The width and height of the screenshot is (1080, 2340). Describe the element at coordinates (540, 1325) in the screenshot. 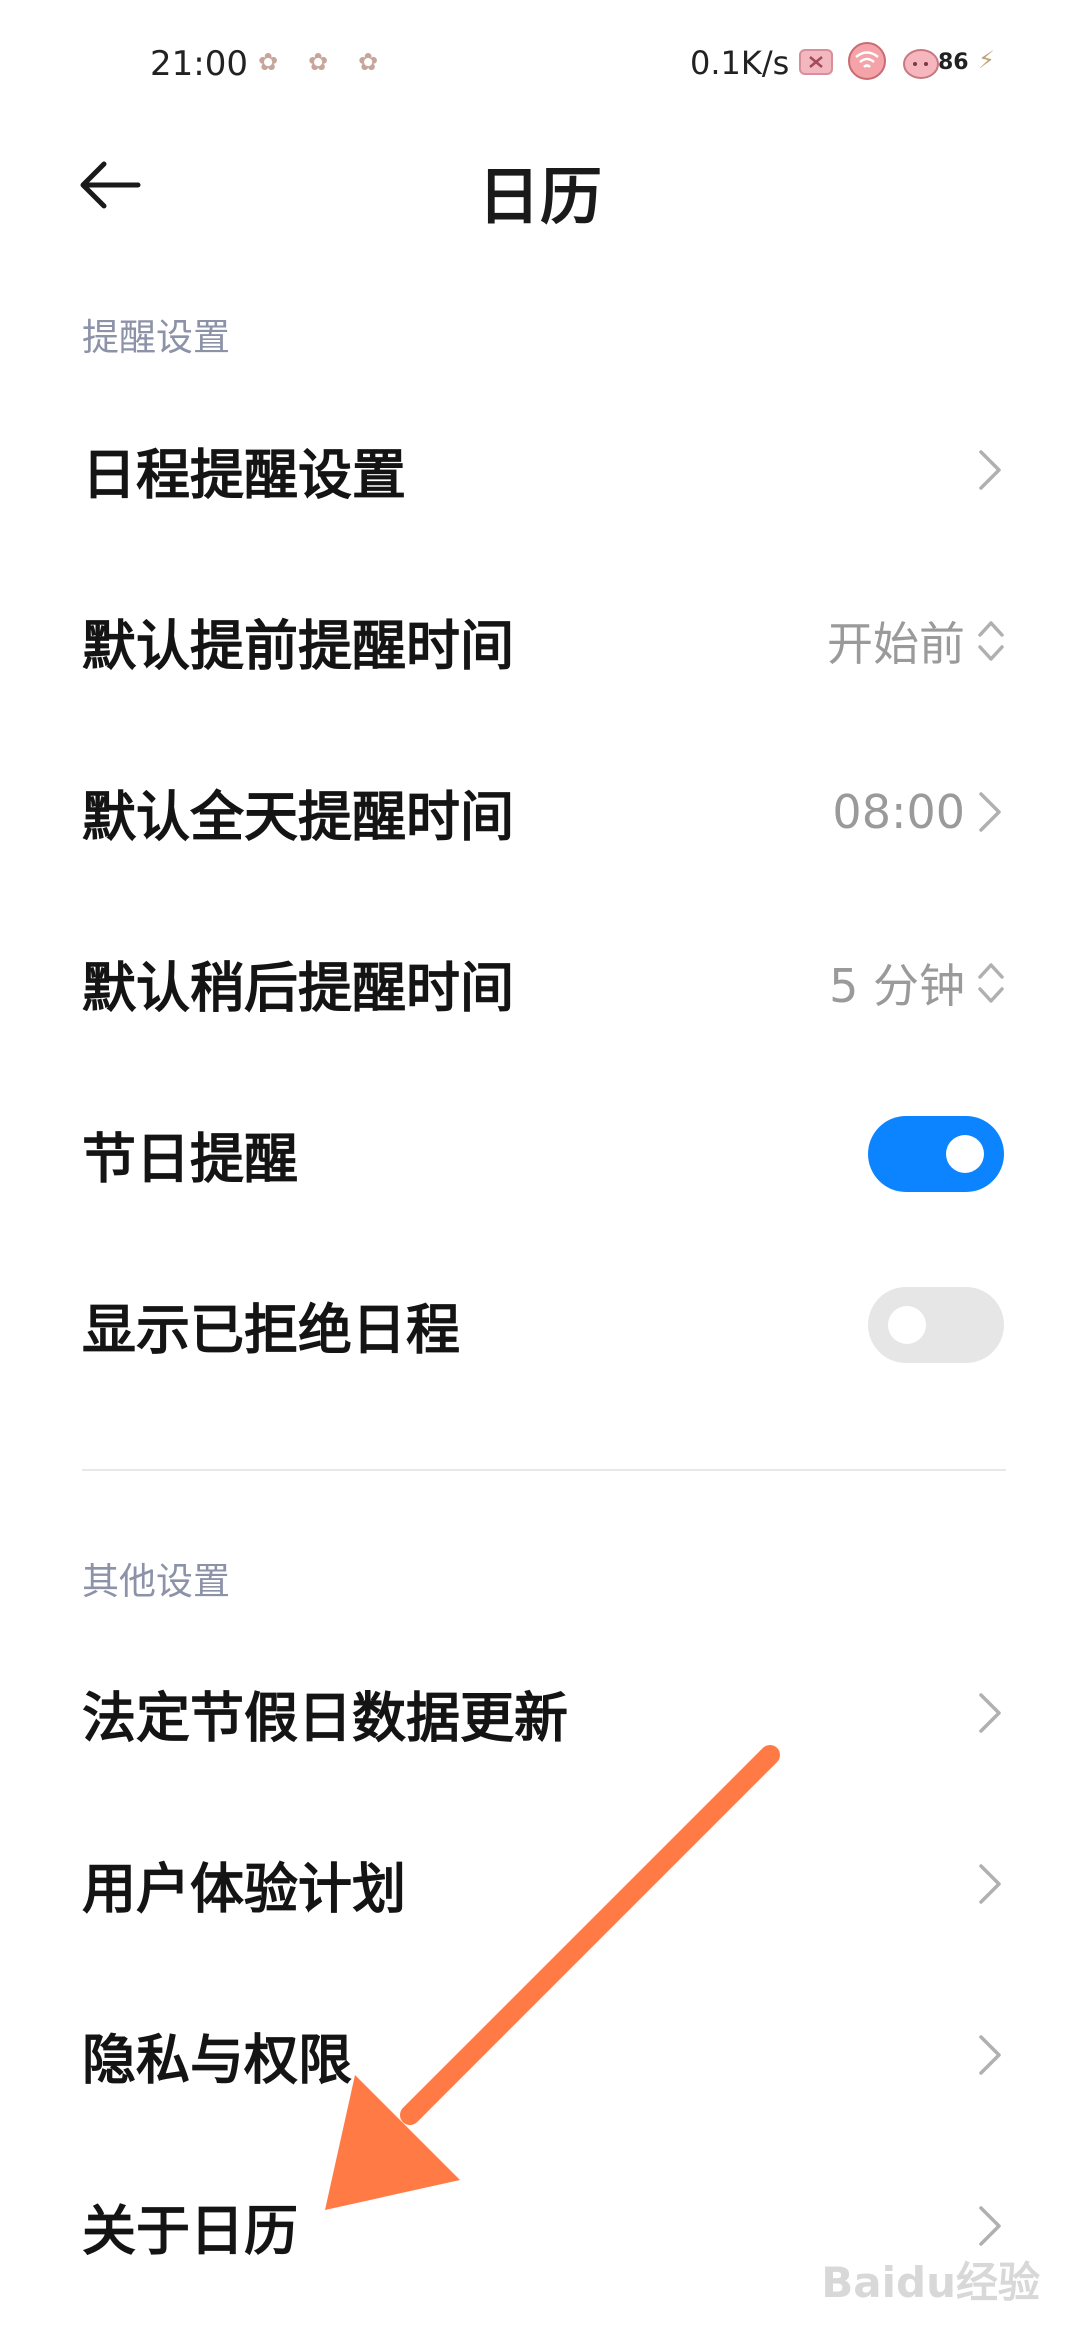

I see `row-show-declined-events: 显示已拒绝日程` at that location.